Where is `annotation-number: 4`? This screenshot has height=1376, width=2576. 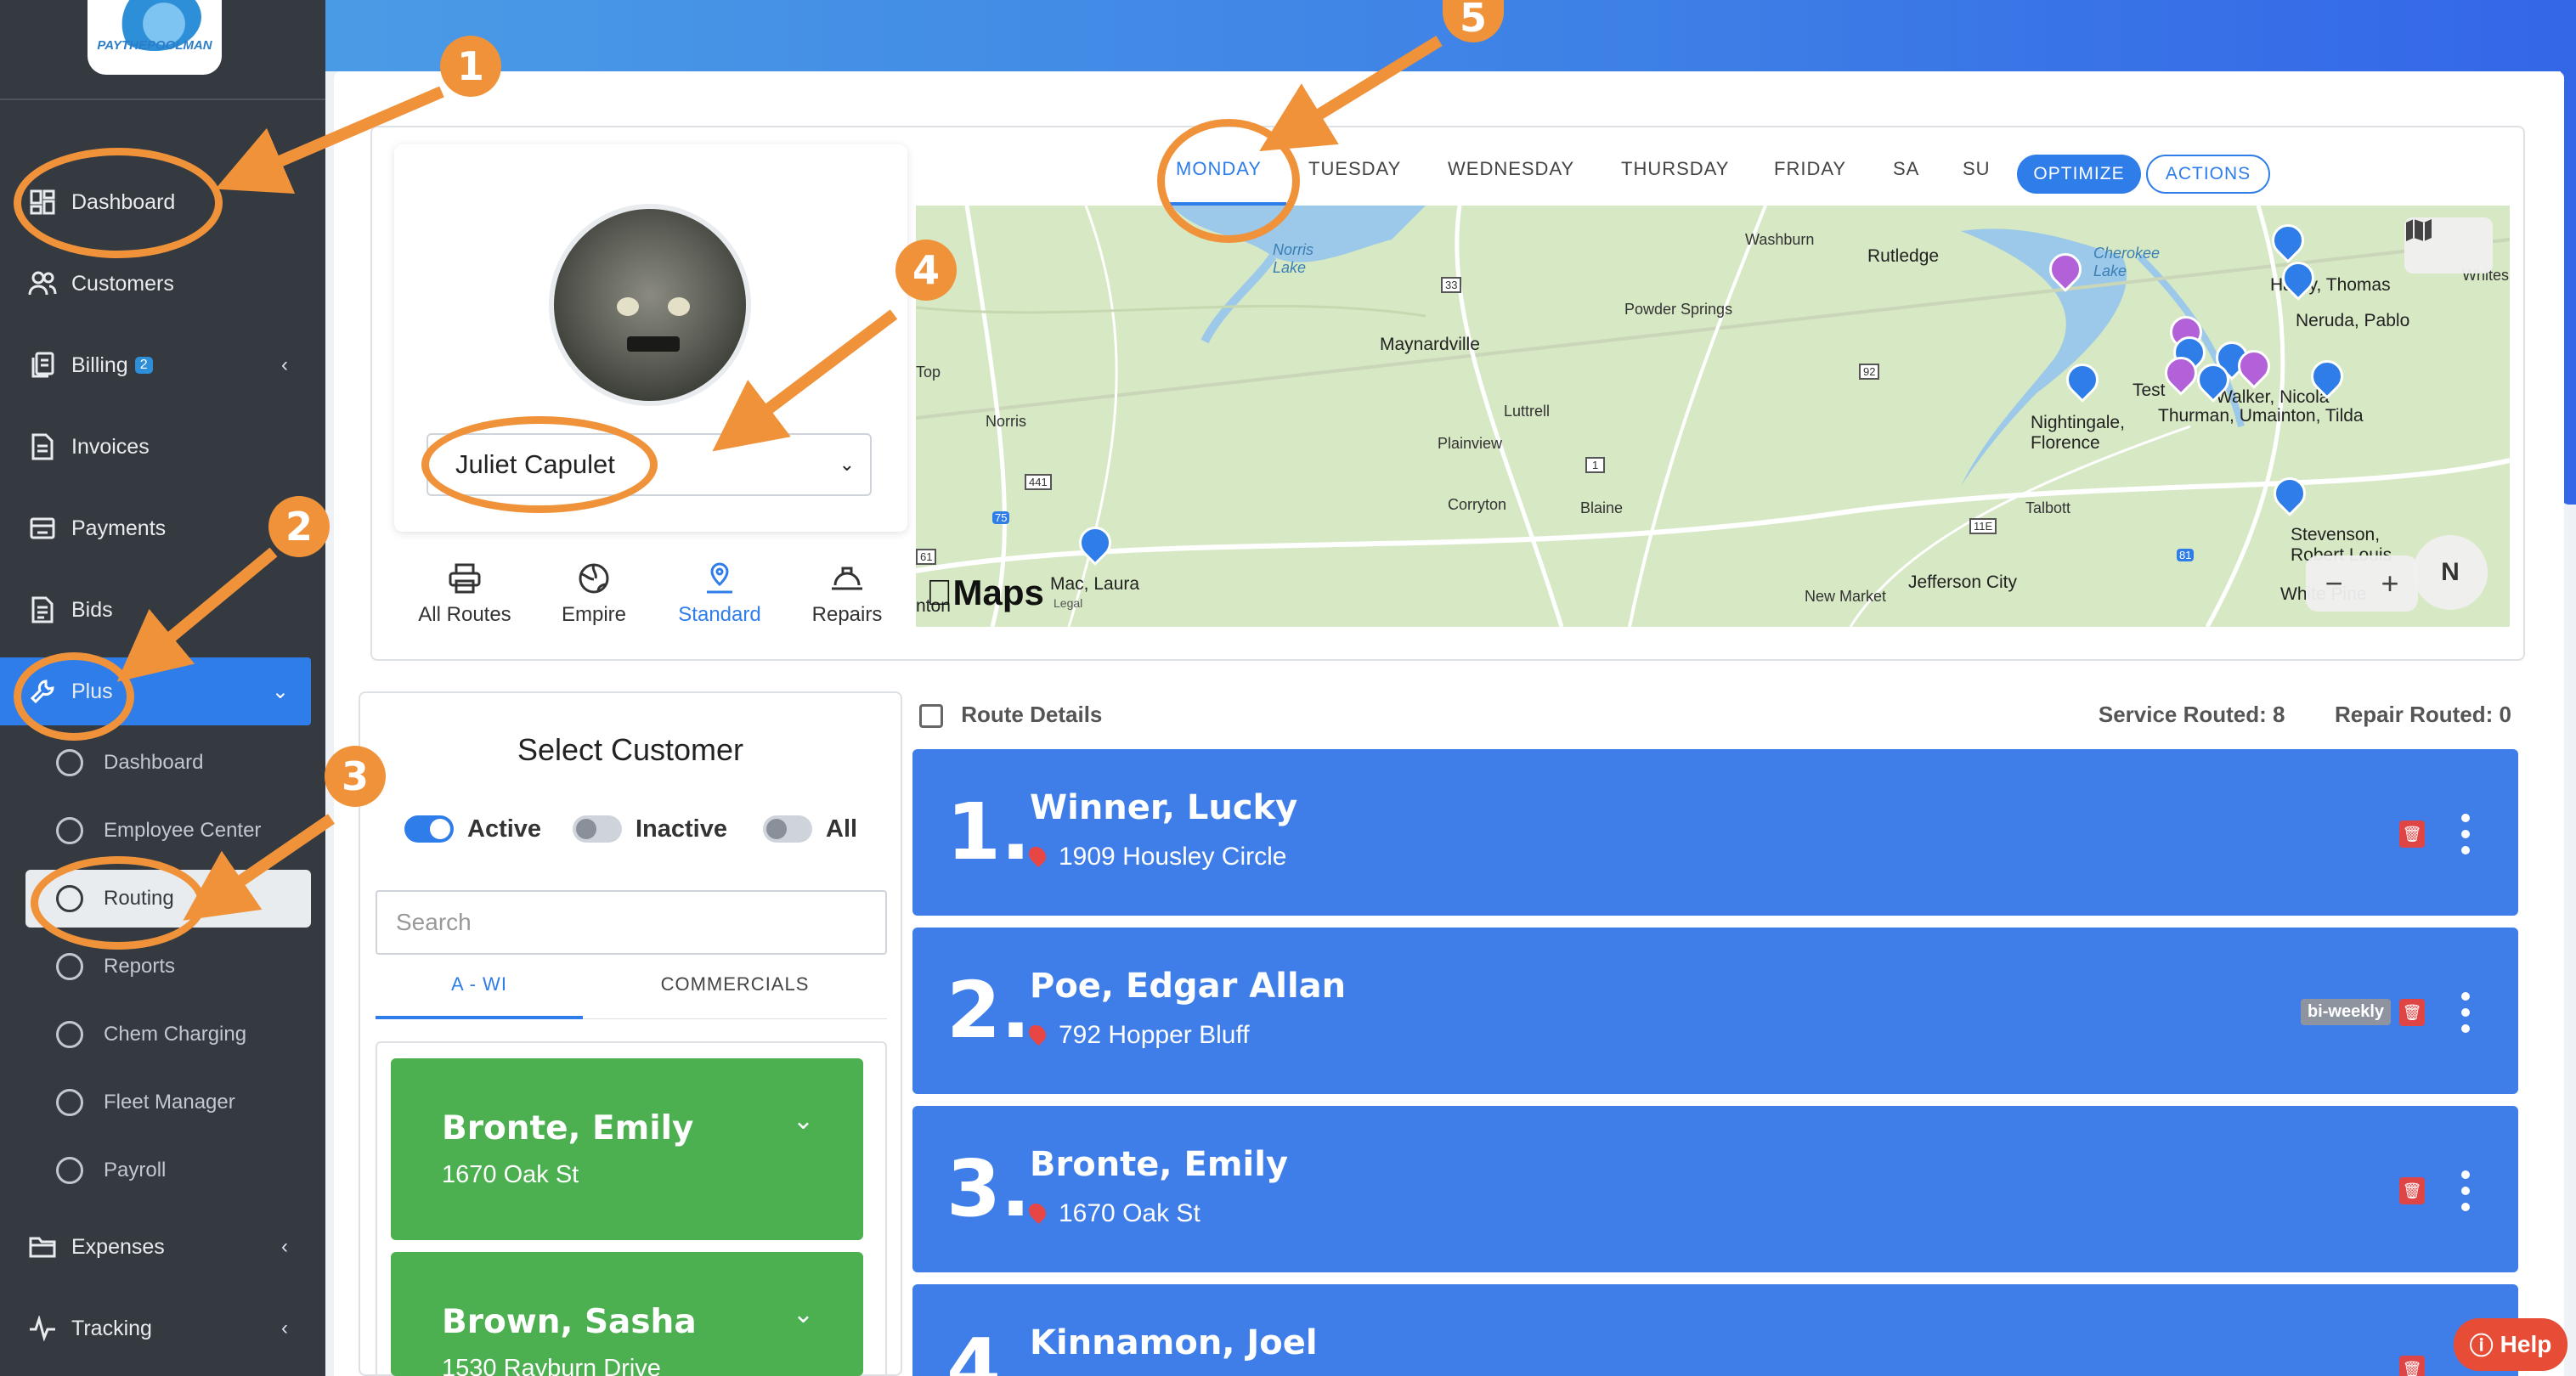
annotation-number: 4 is located at coordinates (926, 271).